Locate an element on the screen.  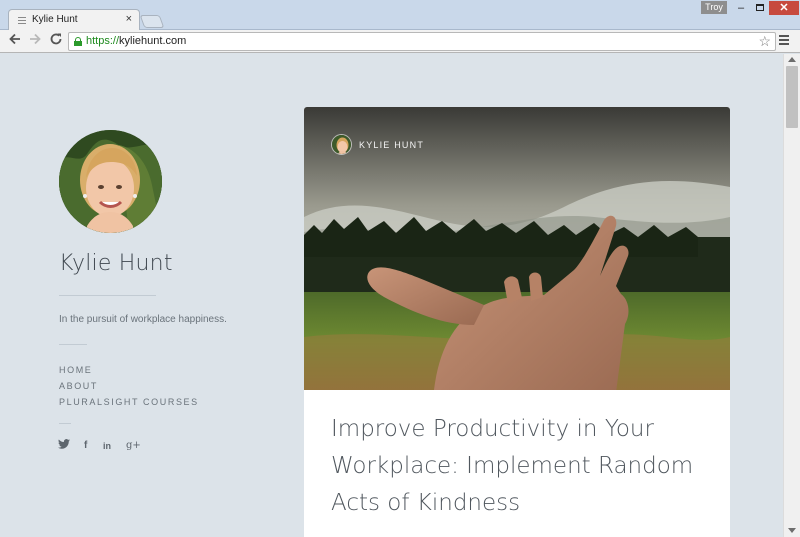
address-bar: https://kyliehunt.com ☆ is located at coordinates (422, 41).